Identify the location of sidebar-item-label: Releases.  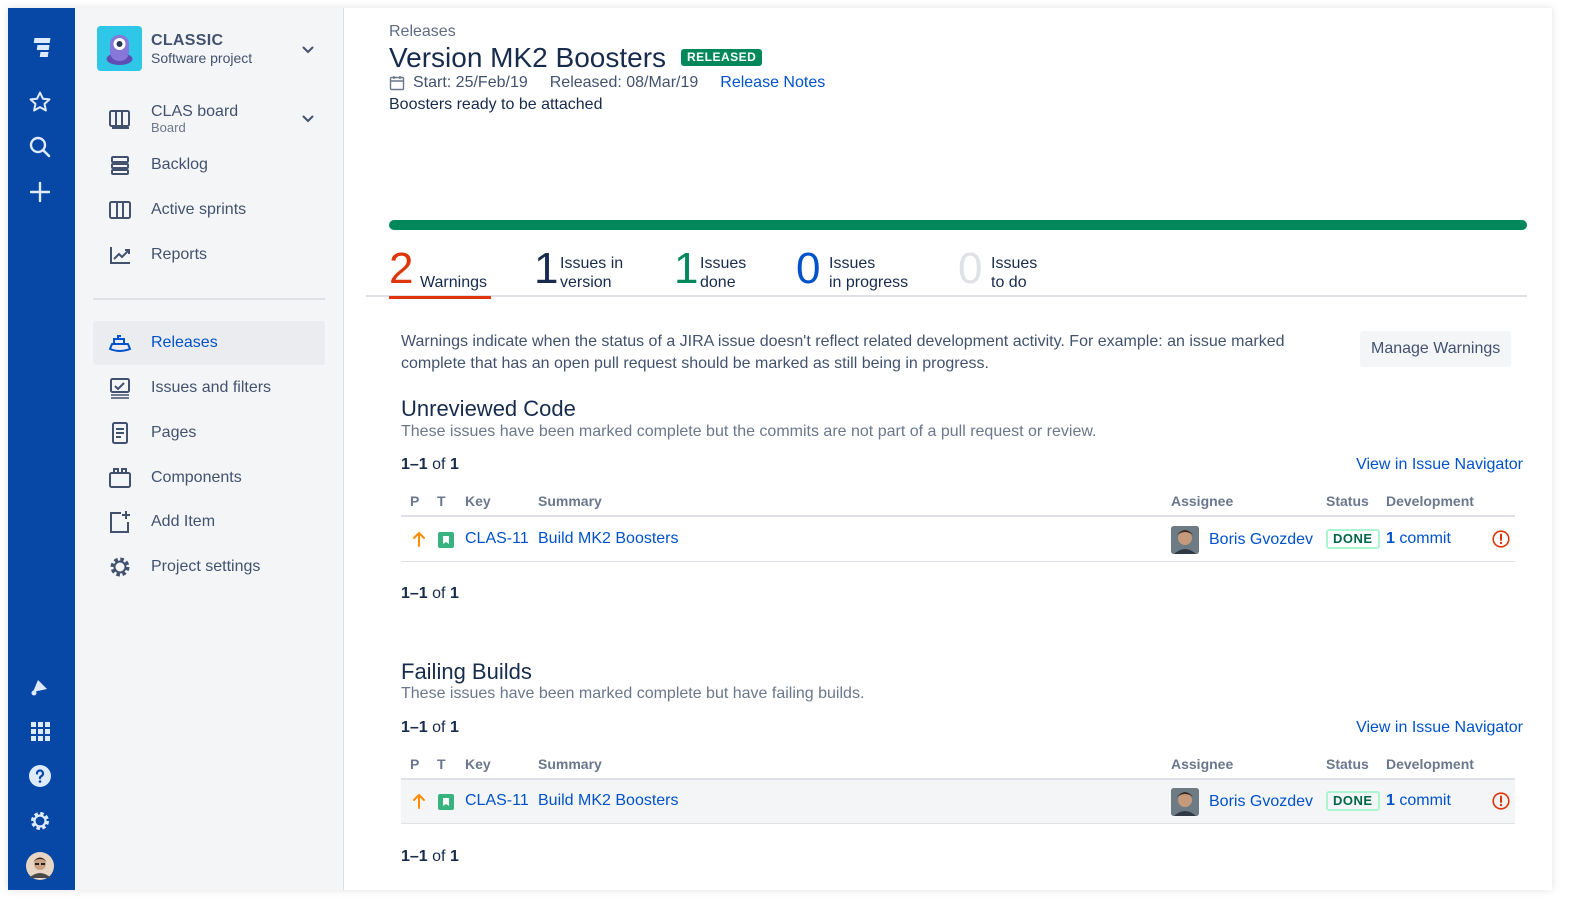
(184, 342).